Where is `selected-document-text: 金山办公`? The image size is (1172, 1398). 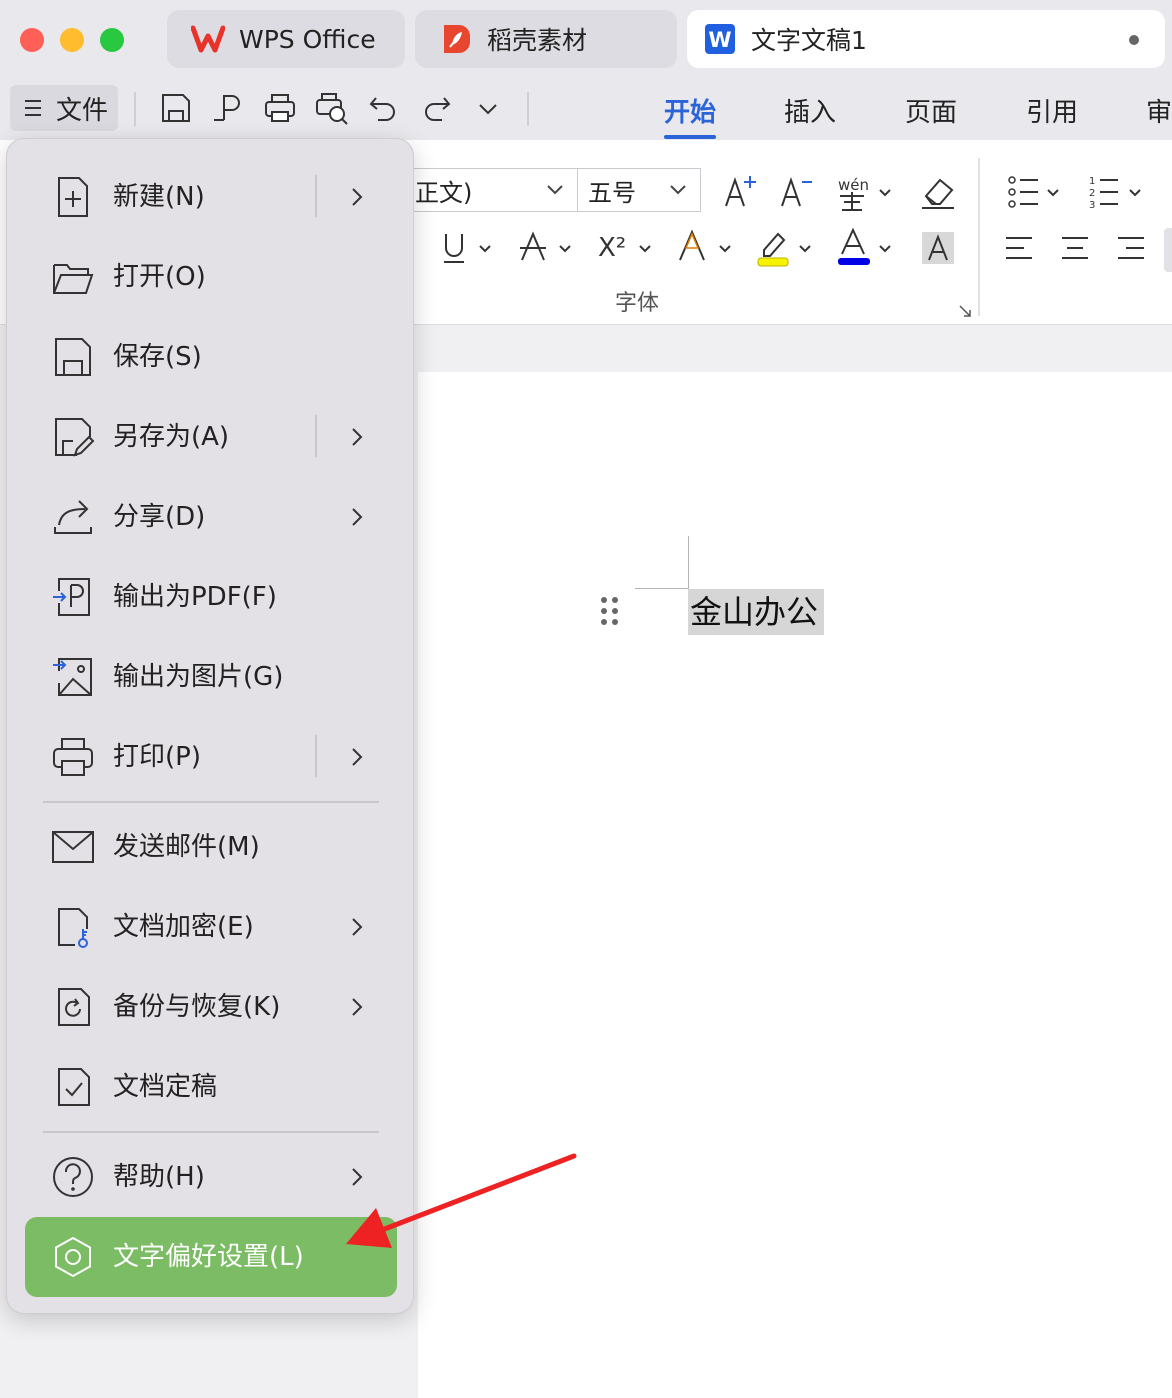 selected-document-text: 金山办公 is located at coordinates (756, 612).